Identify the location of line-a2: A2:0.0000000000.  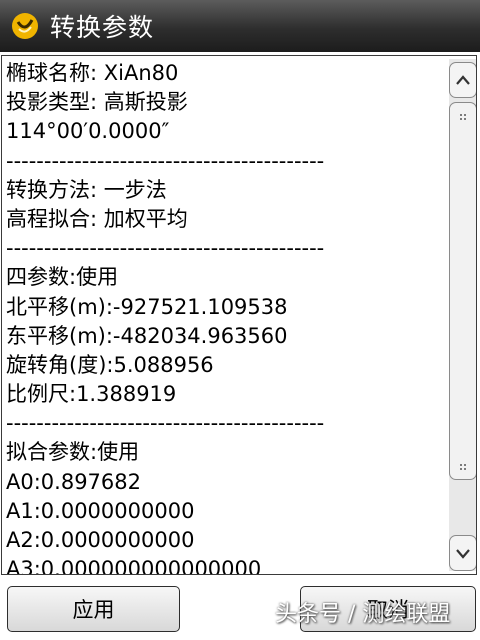
(100, 540).